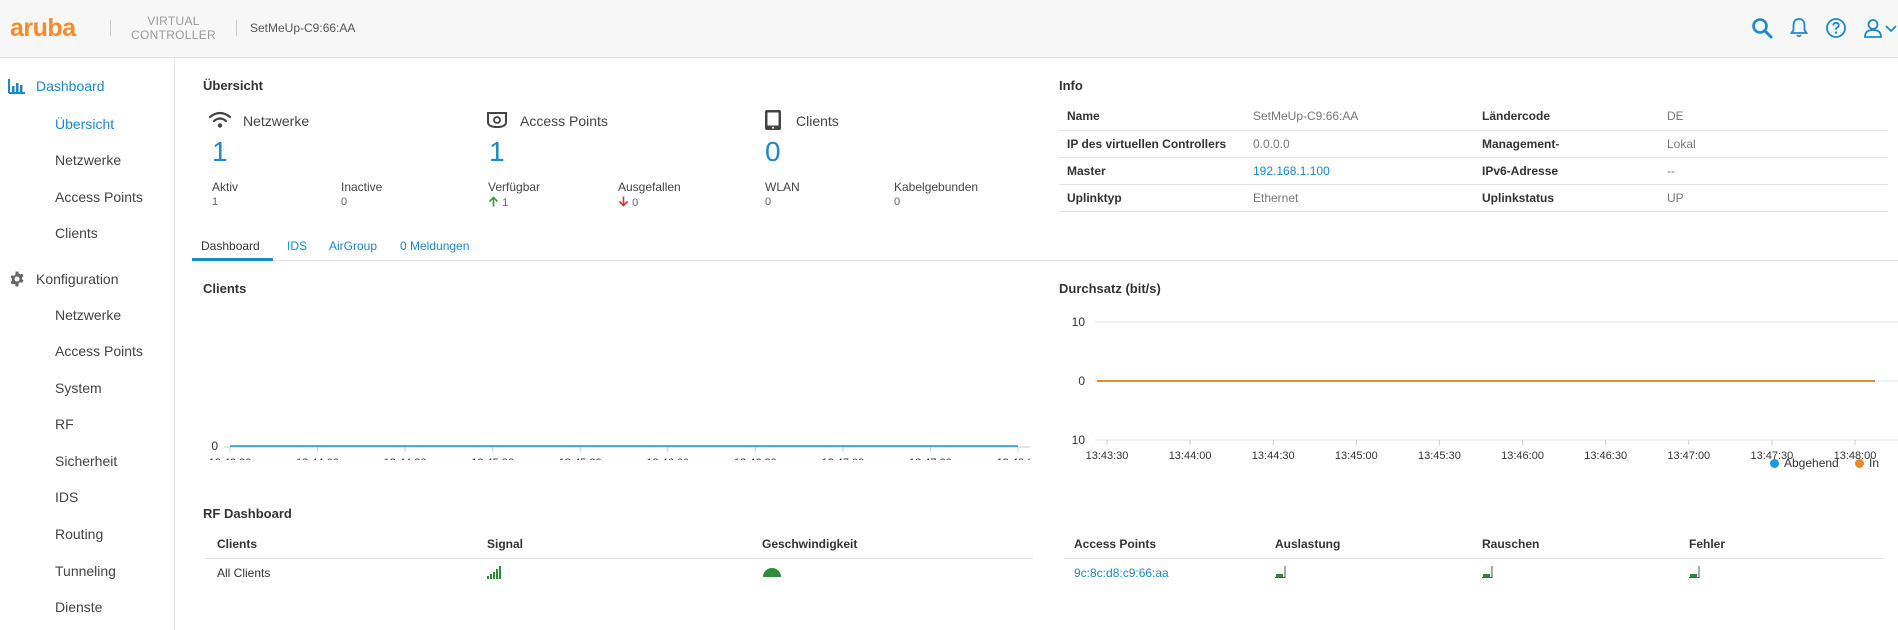 The width and height of the screenshot is (1898, 630). What do you see at coordinates (1487, 572) in the screenshot?
I see `noise-bar-icon` at bounding box center [1487, 572].